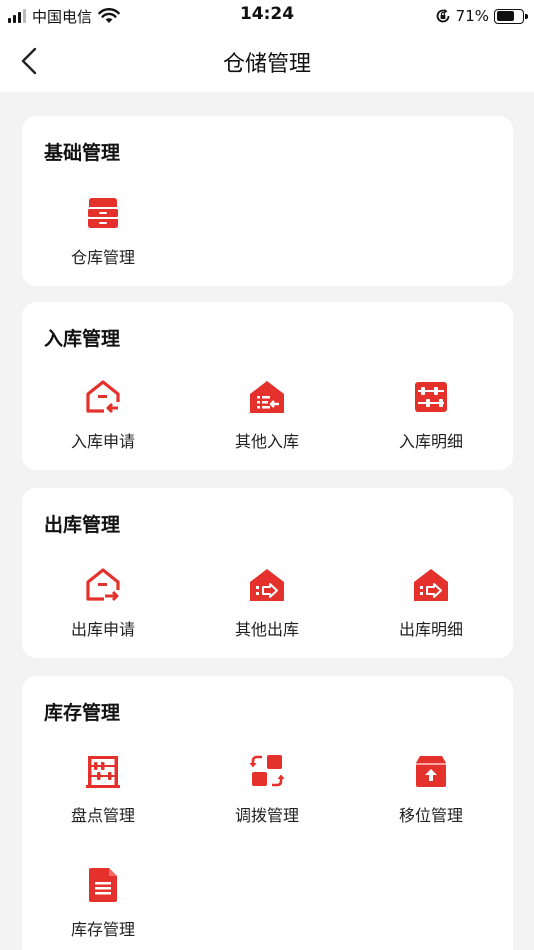 This screenshot has width=534, height=950. Describe the element at coordinates (472, 16) in the screenshot. I see `battery-percent: 71%` at that location.